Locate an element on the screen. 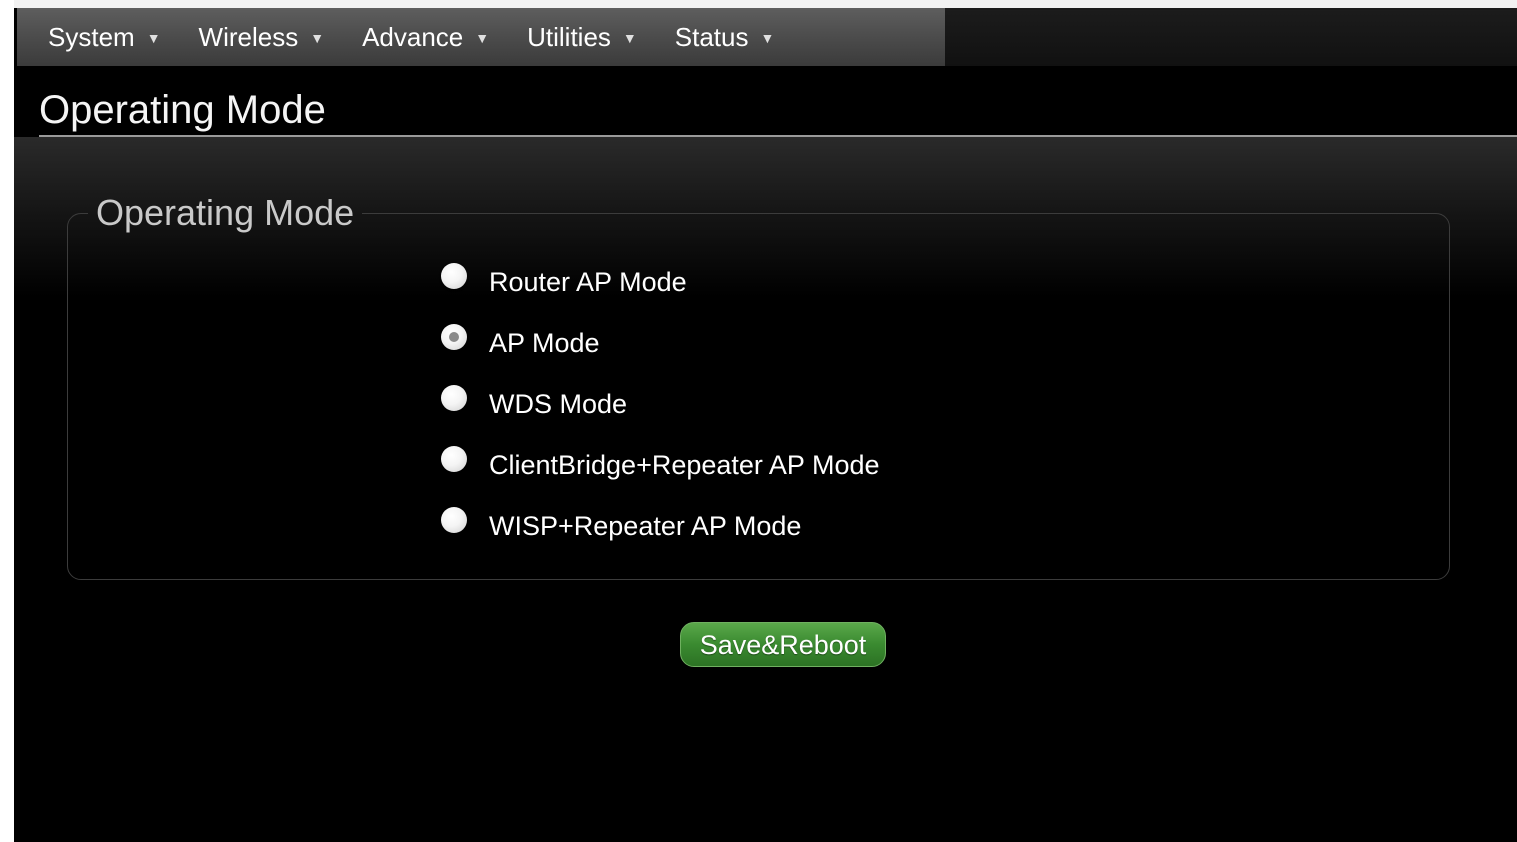 The image size is (1517, 842). option-label: Router AP Mode is located at coordinates (588, 282).